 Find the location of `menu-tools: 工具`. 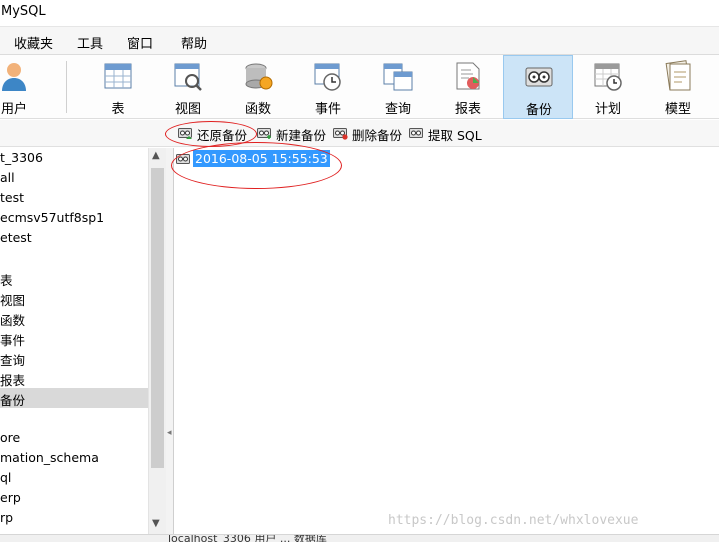

menu-tools: 工具 is located at coordinates (90, 42).